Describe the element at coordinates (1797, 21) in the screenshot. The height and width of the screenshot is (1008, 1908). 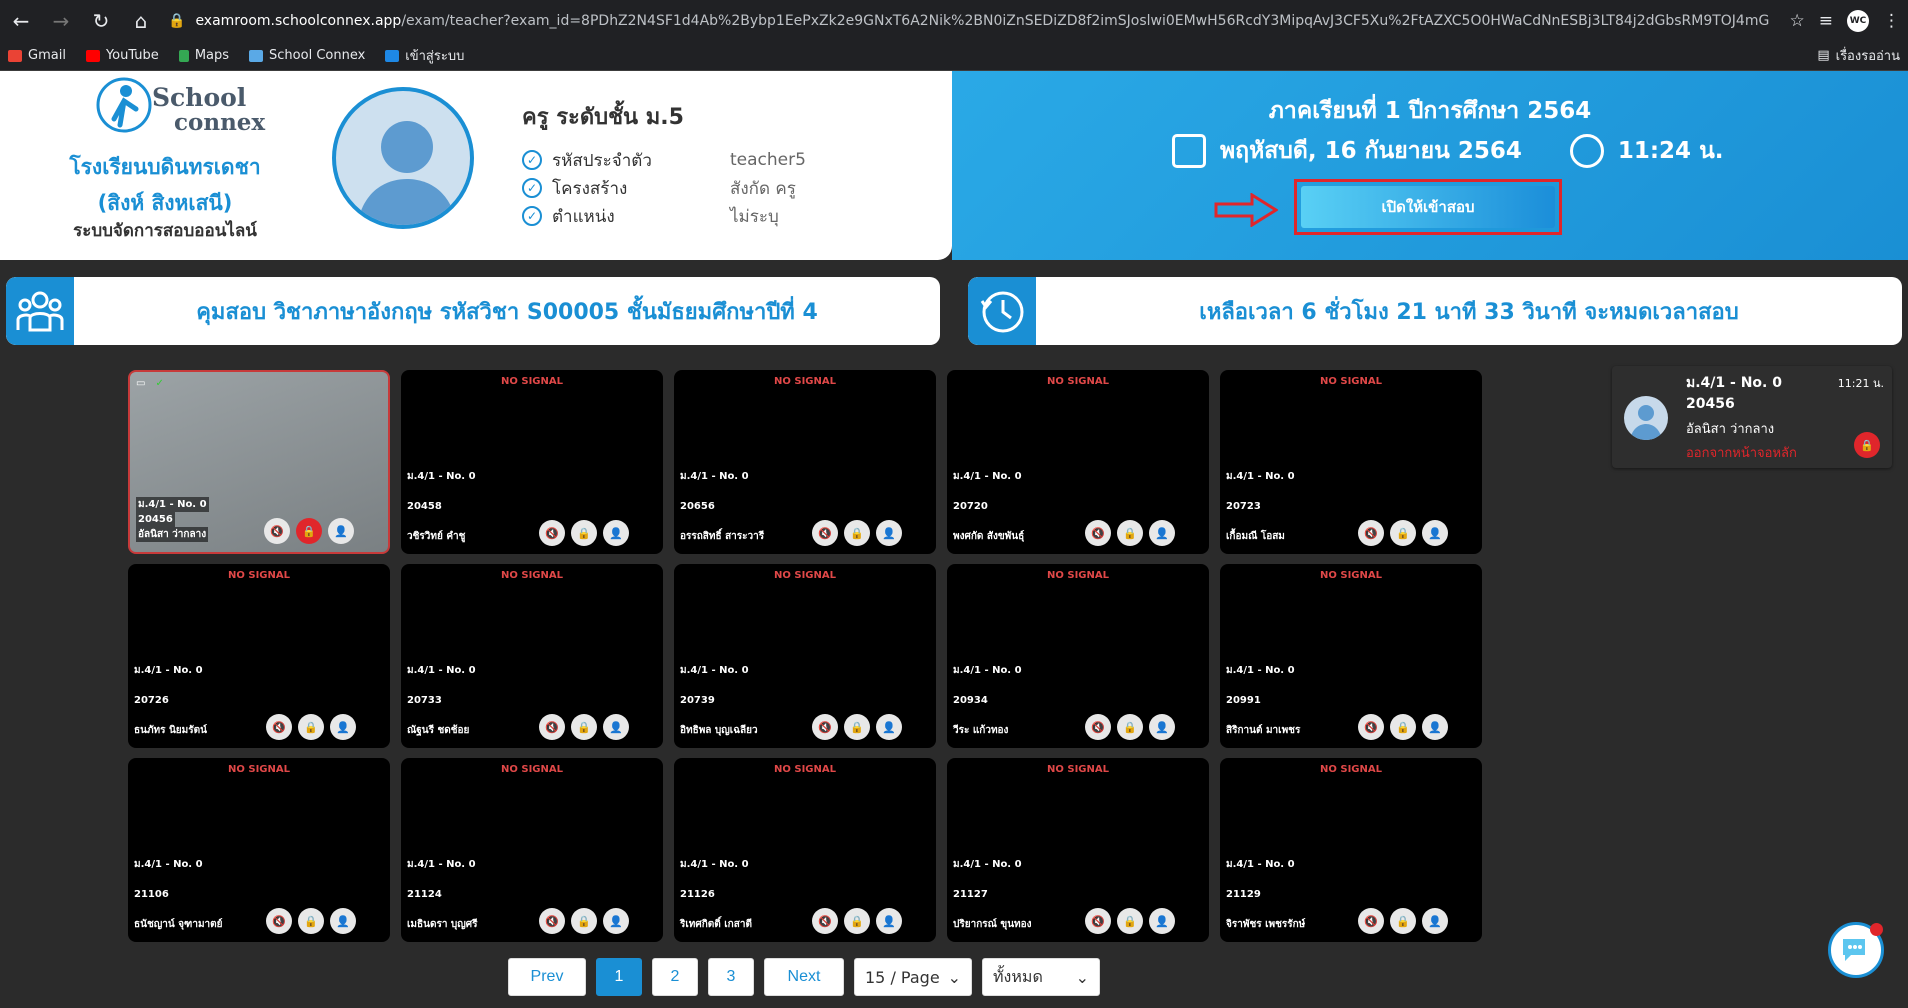
I see `star-icon: ☆` at that location.